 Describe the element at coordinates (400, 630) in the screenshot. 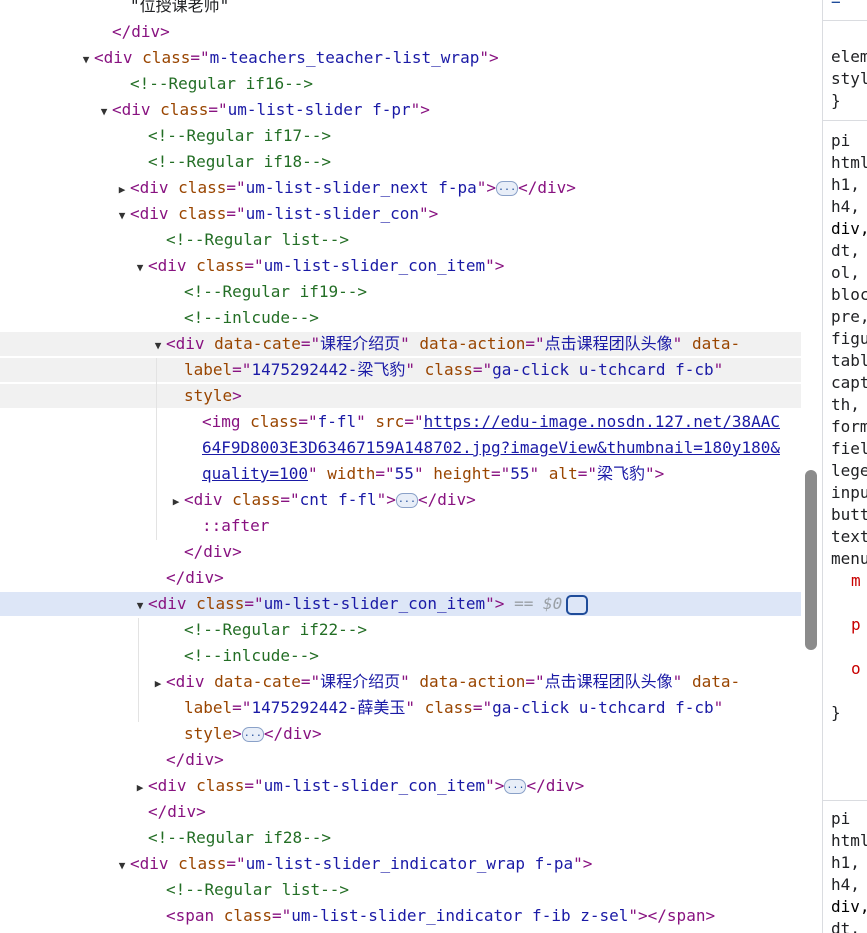

I see `dom-node-line: <!--Regular if22-->` at that location.